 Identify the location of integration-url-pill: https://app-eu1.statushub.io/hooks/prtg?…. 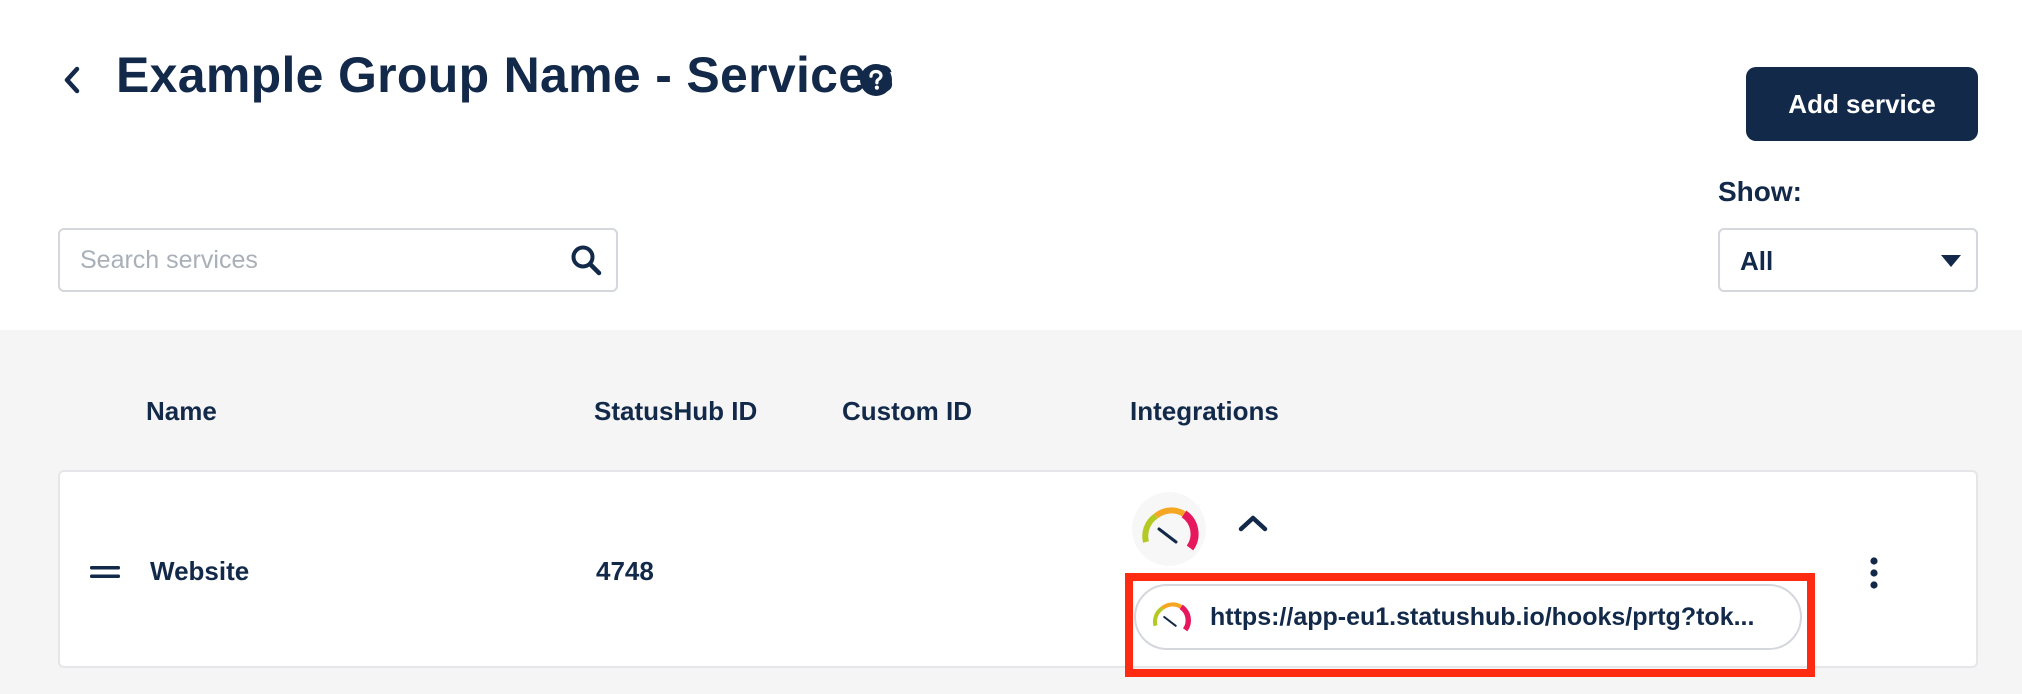
(1468, 617).